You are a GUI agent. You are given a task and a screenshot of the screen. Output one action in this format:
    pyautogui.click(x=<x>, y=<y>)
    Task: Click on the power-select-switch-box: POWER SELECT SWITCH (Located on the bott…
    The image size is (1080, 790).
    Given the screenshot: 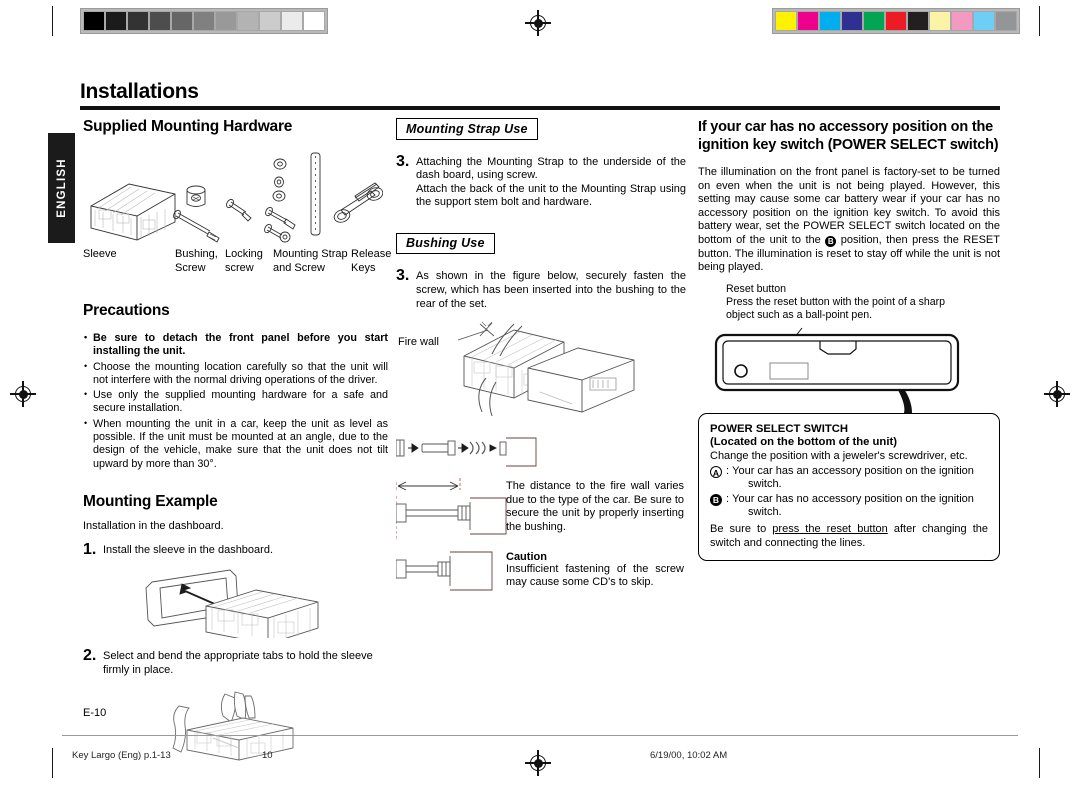 What is the action you would take?
    pyautogui.click(x=849, y=487)
    